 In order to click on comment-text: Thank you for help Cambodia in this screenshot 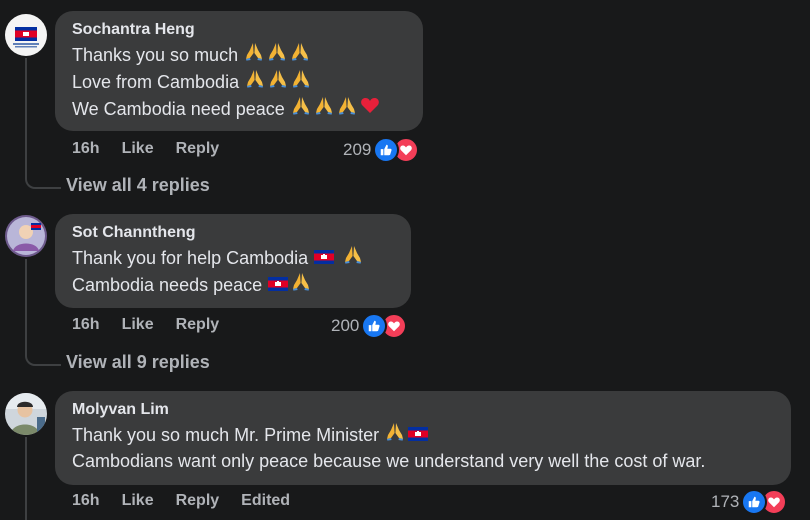, I will do `click(190, 257)`.